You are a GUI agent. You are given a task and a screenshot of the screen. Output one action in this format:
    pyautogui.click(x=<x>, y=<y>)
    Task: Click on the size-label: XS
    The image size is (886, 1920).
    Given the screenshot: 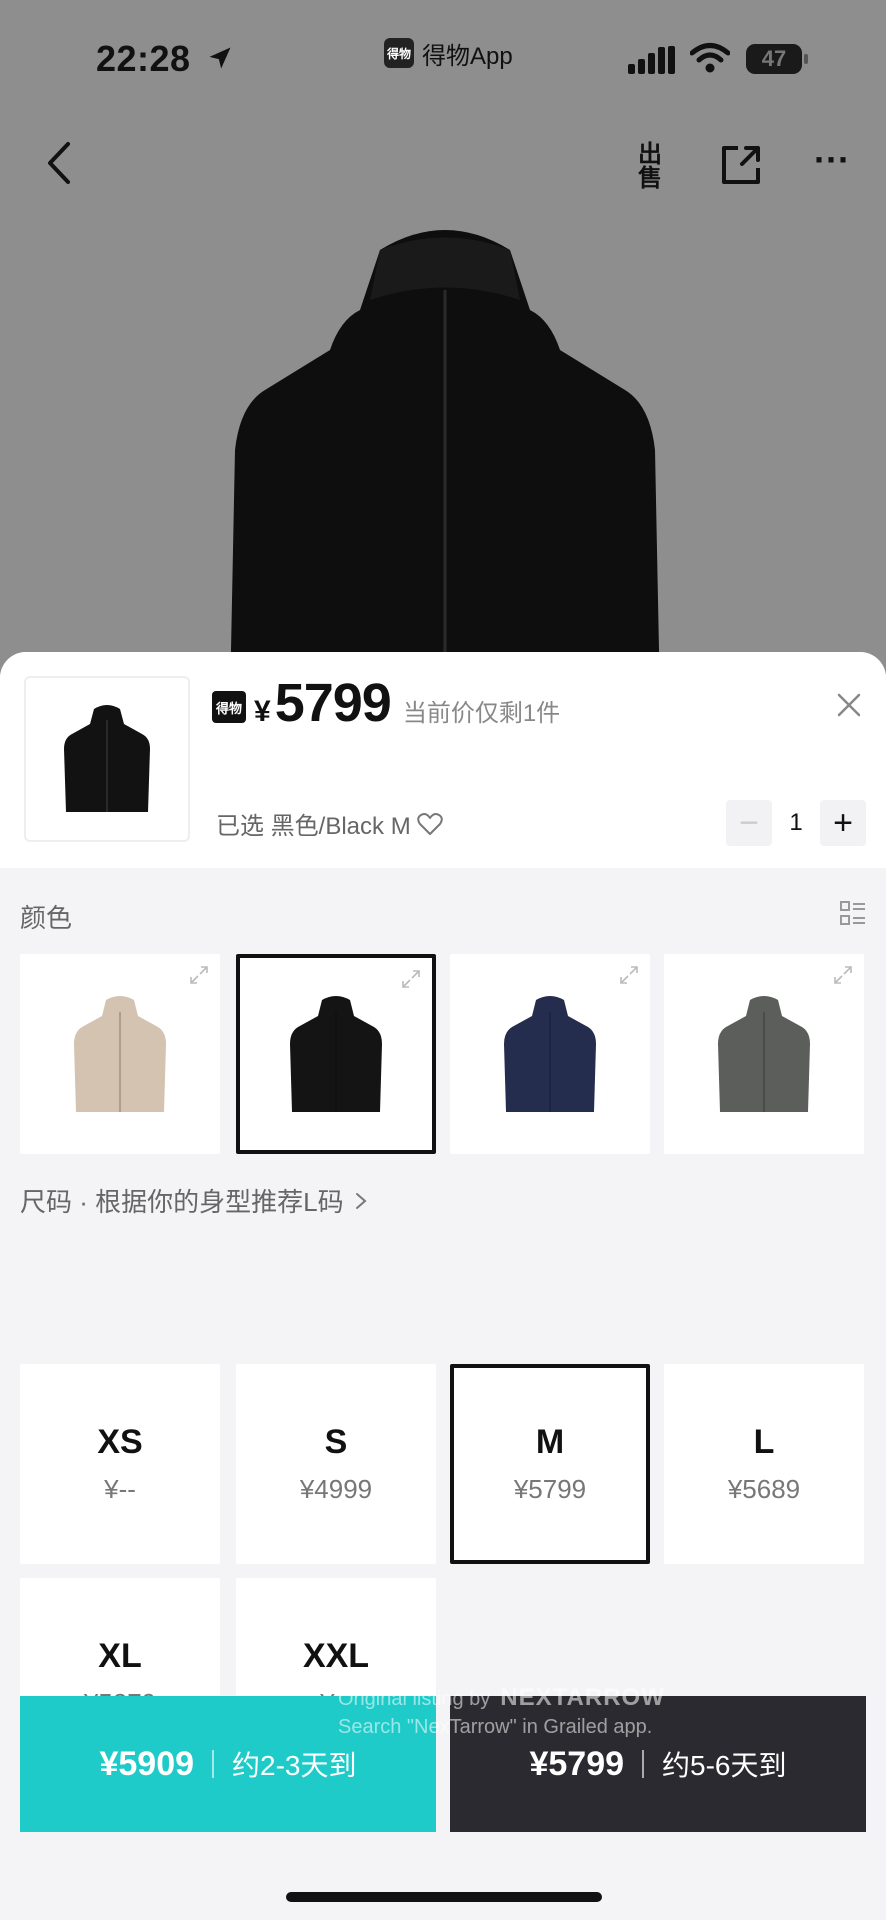 What is the action you would take?
    pyautogui.click(x=120, y=1442)
    